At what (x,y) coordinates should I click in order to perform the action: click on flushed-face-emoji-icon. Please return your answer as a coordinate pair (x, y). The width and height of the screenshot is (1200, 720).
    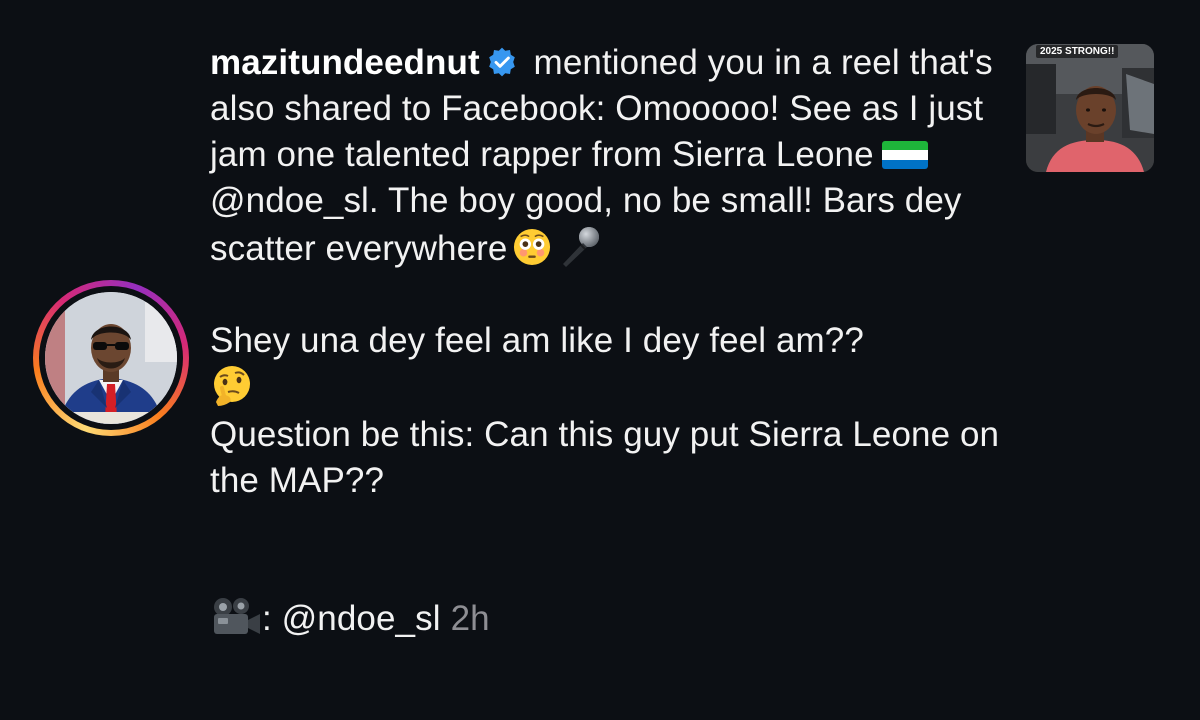
    Looking at the image, I should click on (532, 247).